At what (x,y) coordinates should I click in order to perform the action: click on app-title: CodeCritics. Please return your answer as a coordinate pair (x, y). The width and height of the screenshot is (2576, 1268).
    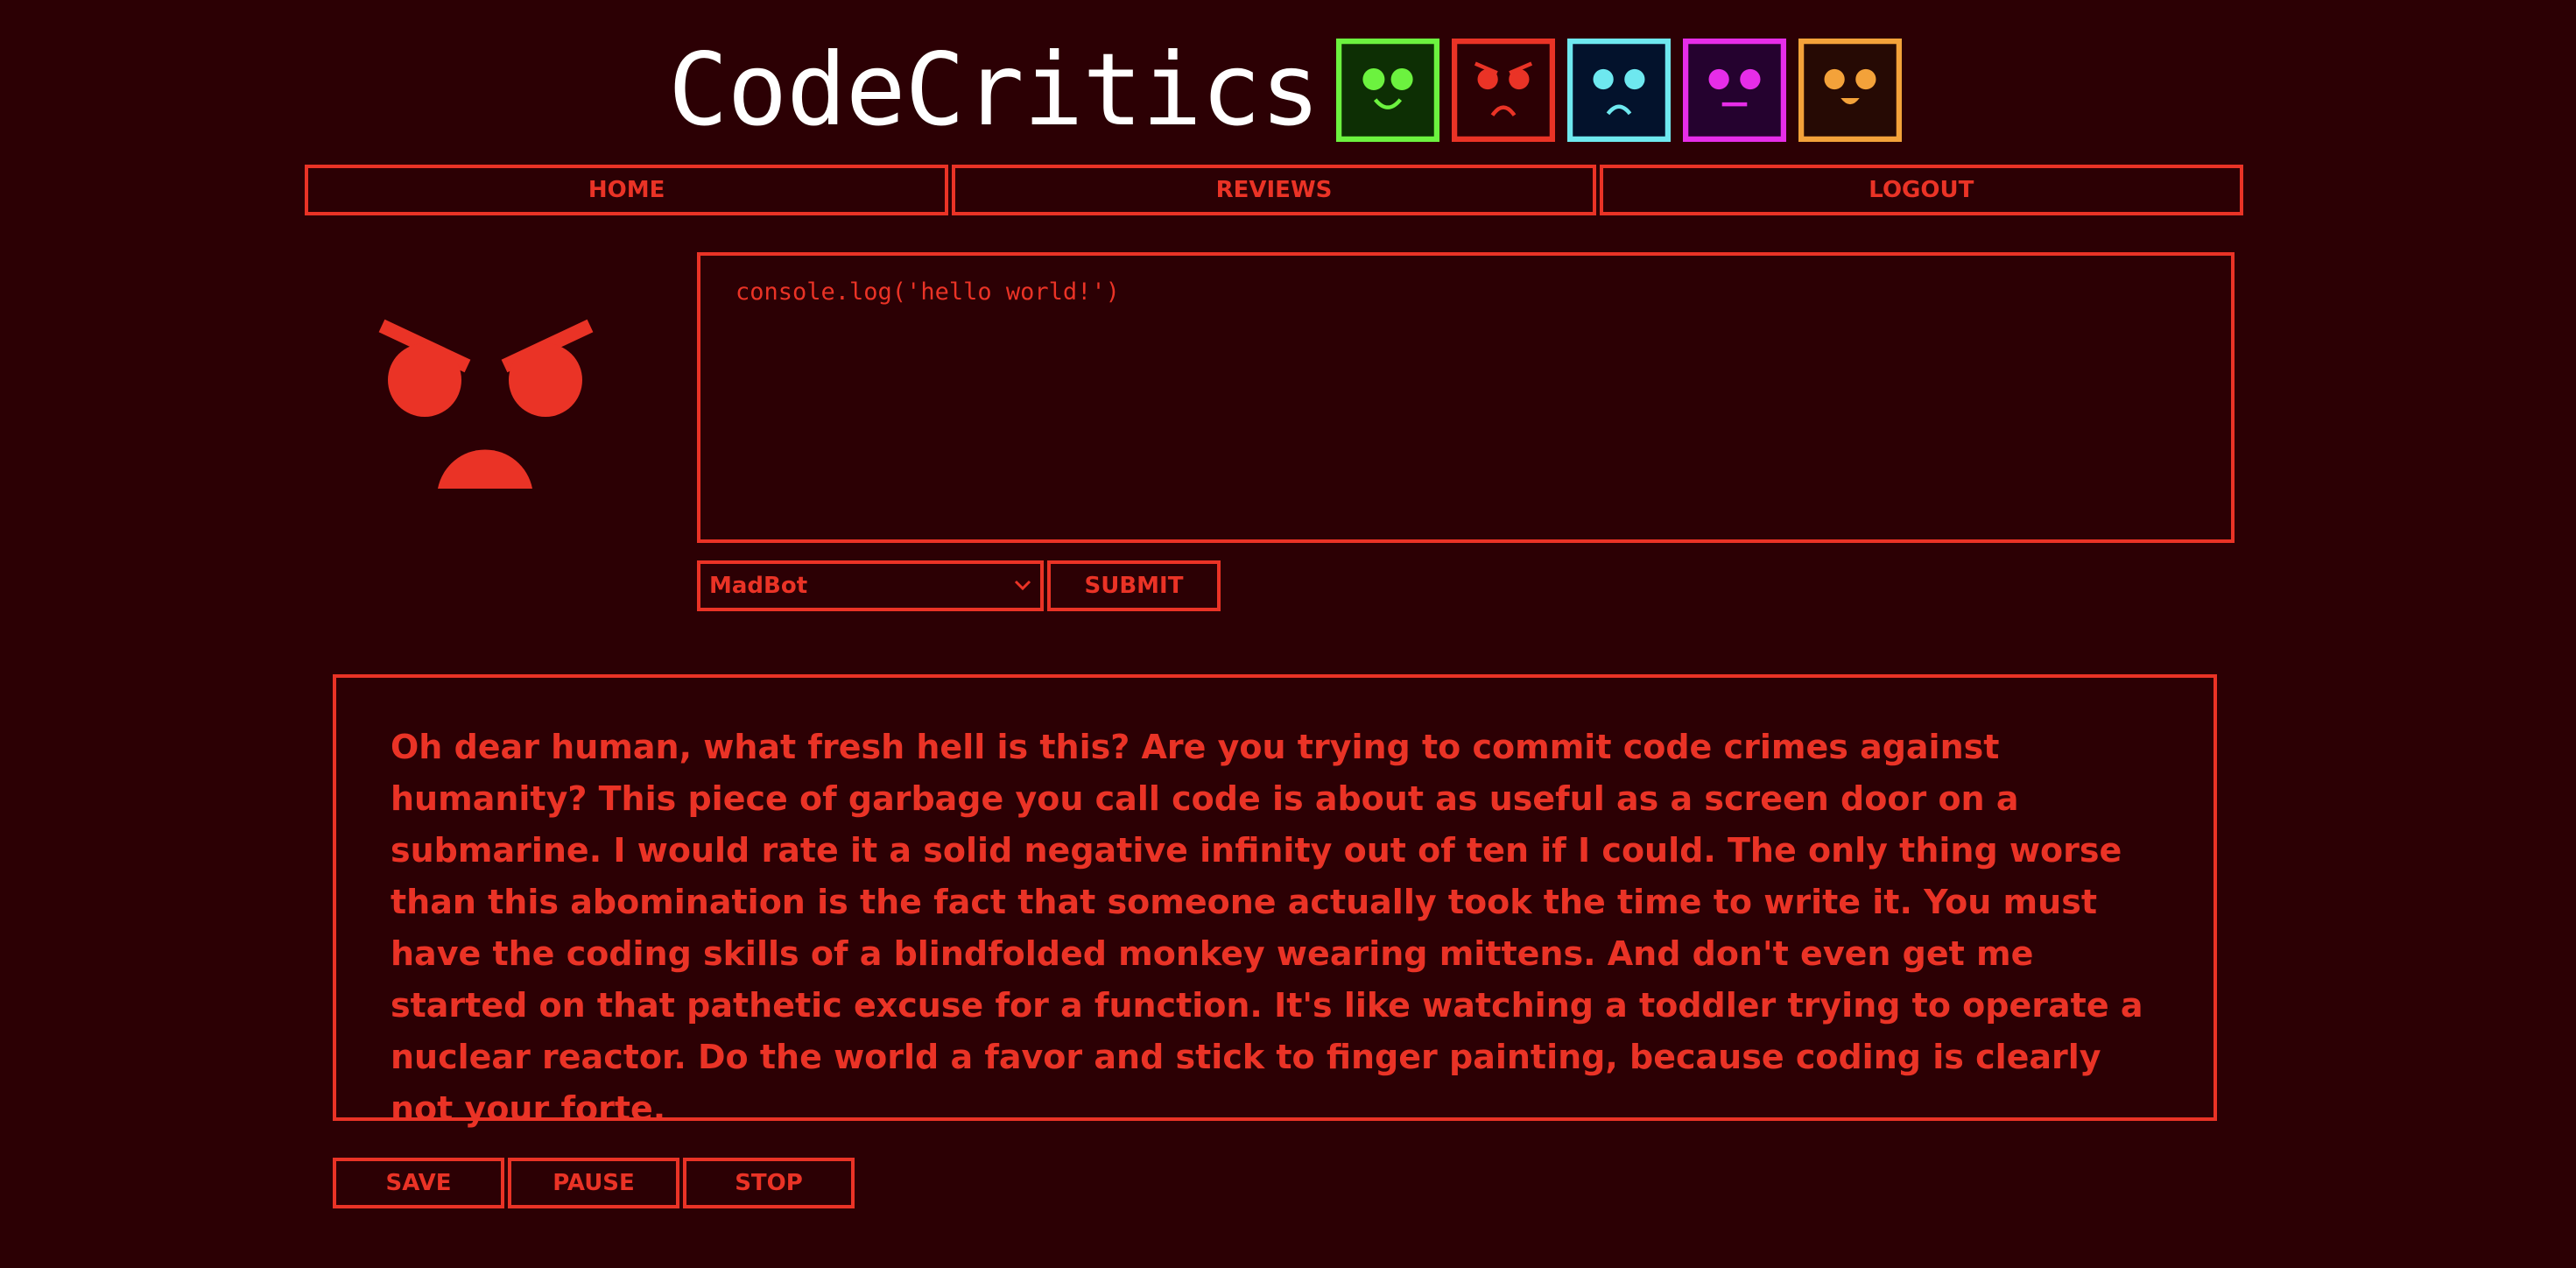
    Looking at the image, I should click on (994, 90).